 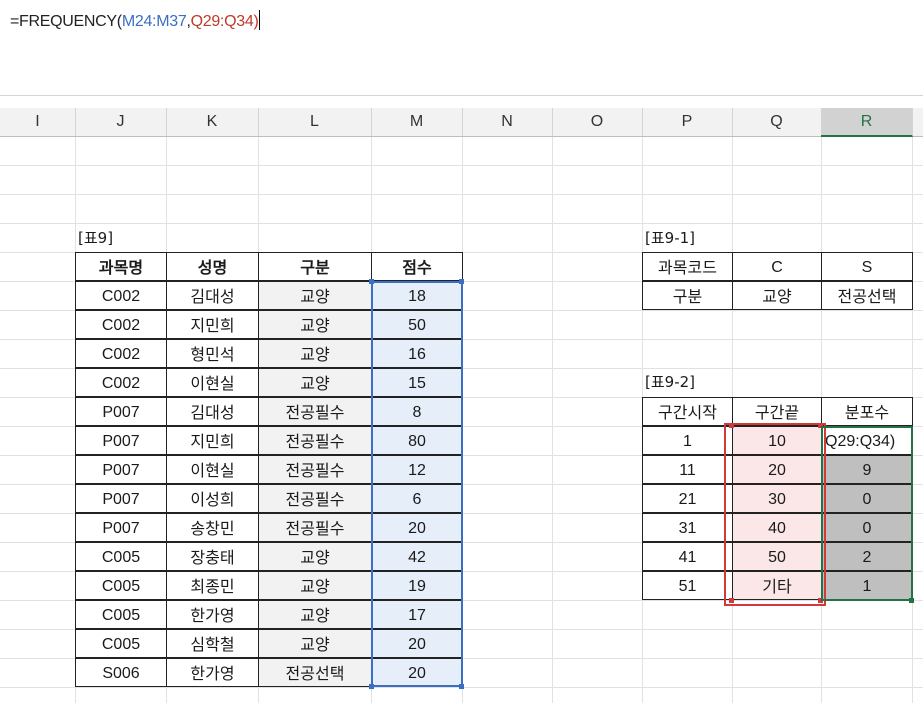 I want to click on table9-cell-score: 50, so click(x=417, y=324).